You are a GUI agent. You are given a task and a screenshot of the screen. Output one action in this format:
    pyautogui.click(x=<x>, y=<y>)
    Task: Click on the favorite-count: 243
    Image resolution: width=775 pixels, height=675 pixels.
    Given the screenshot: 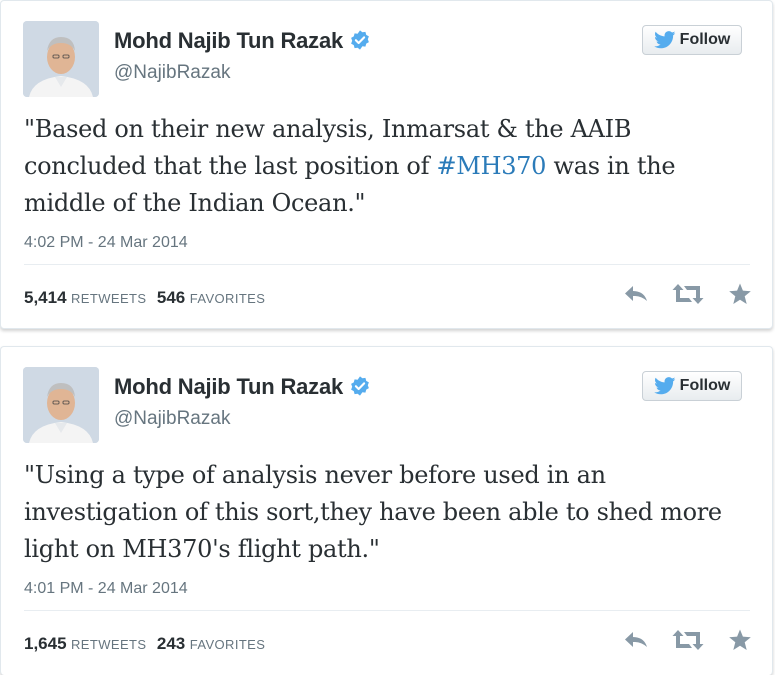 What is the action you would take?
    pyautogui.click(x=171, y=643)
    